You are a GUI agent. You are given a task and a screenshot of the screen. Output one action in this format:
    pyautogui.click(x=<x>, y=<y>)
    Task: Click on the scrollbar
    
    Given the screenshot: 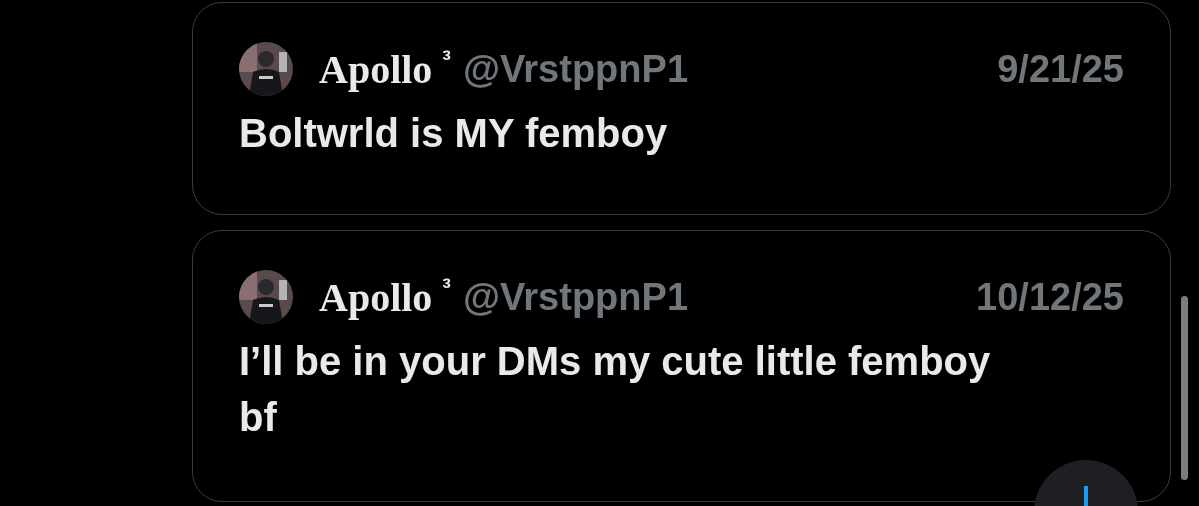 What is the action you would take?
    pyautogui.click(x=1184, y=388)
    